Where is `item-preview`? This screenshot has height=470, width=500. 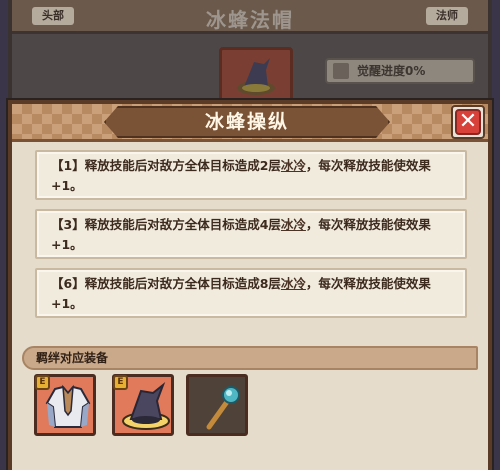
item-preview is located at coordinates (256, 75).